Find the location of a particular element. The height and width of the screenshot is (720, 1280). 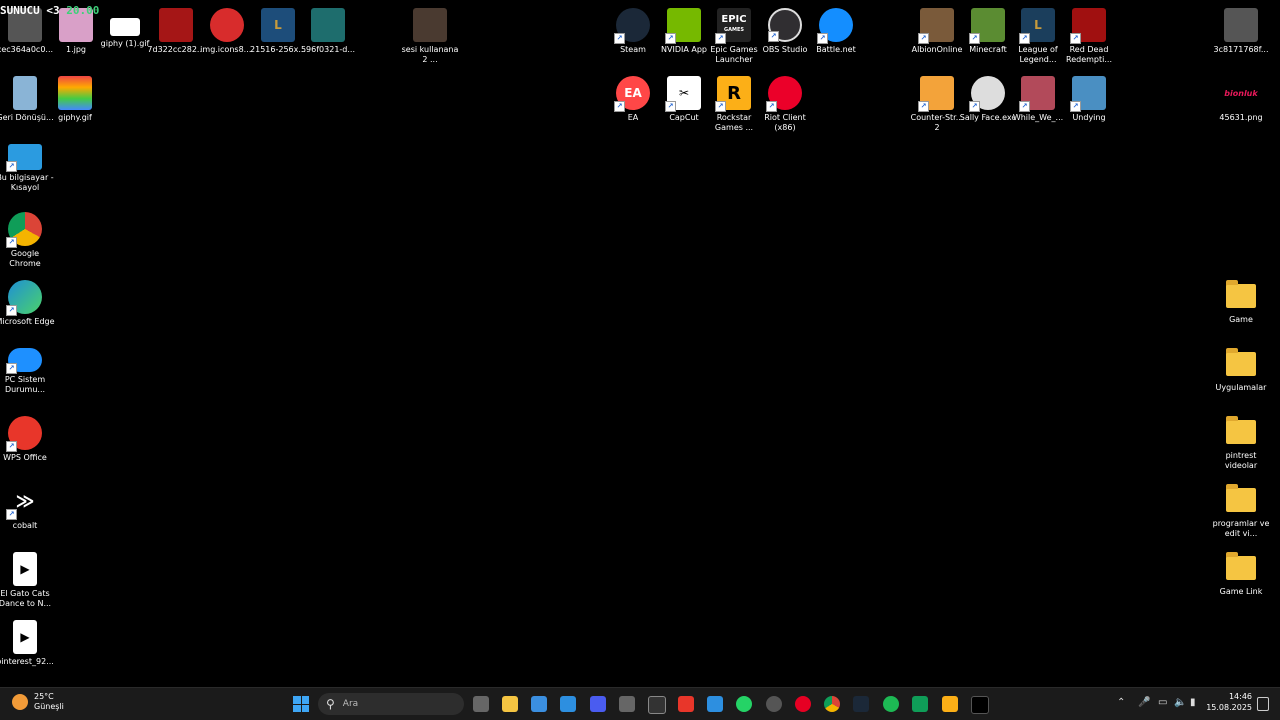

video-file-icon: ▶ is located at coordinates (25, 569).